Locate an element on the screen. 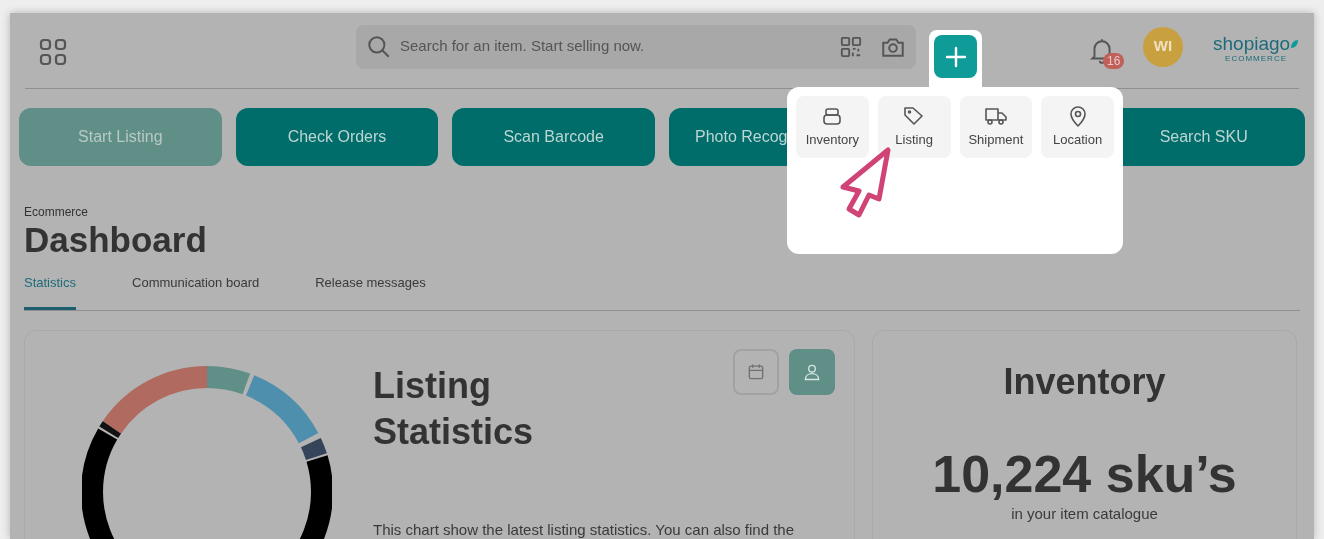  tab: Communication board is located at coordinates (196, 291).